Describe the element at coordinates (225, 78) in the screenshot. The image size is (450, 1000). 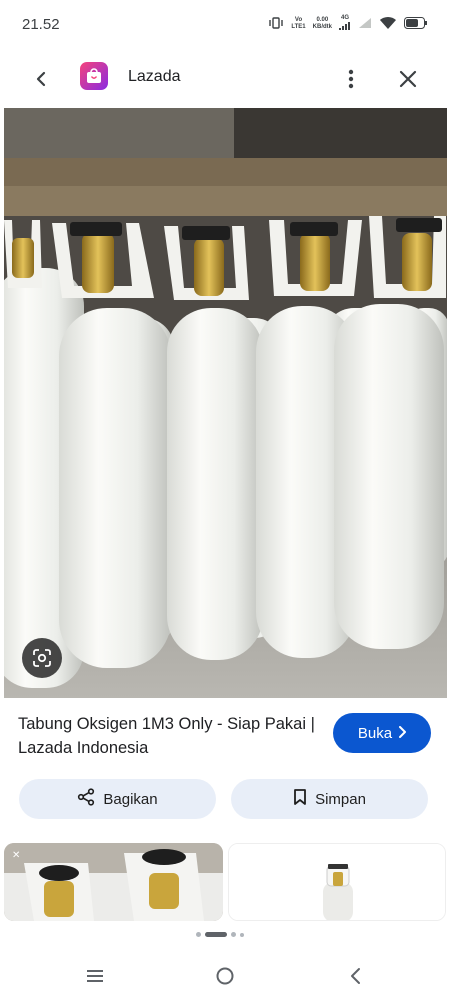
I see `top-bar: Lazada` at that location.